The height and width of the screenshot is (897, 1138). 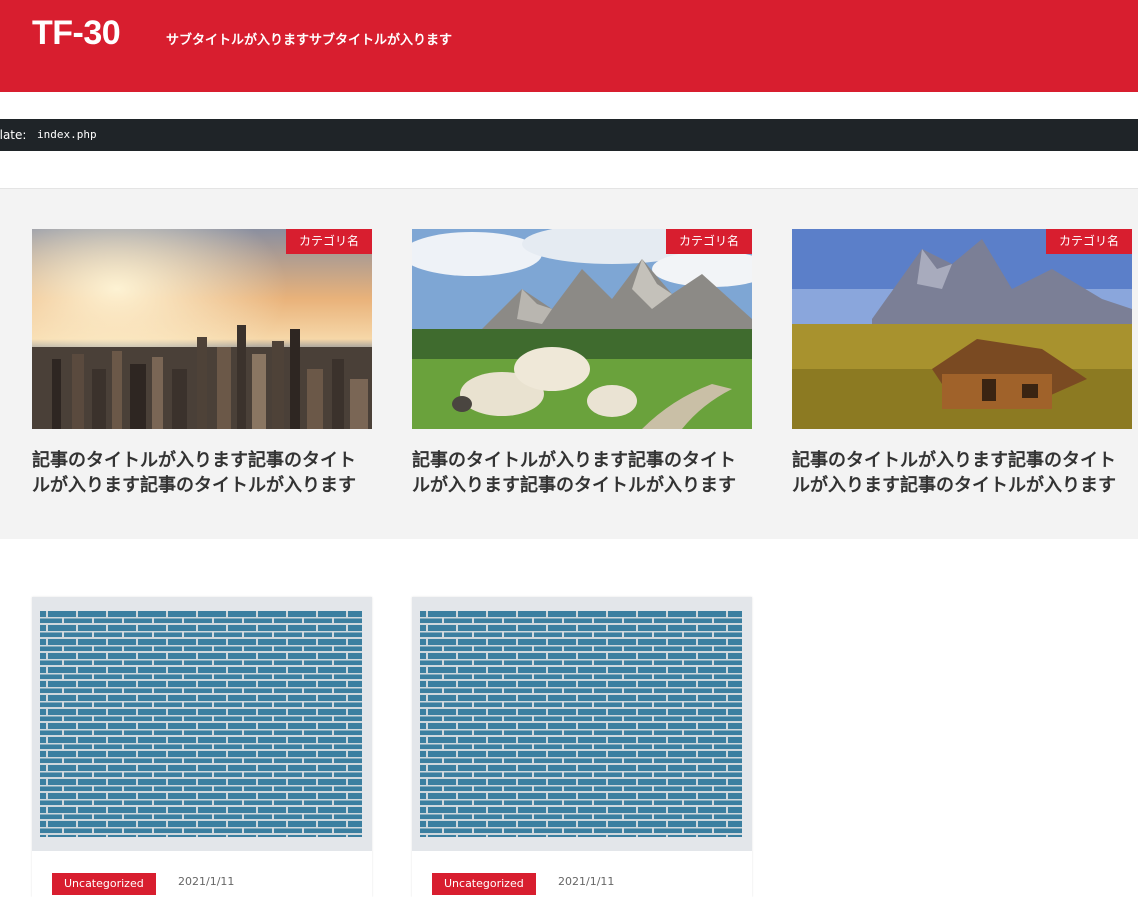 What do you see at coordinates (569, 46) in the screenshot?
I see `site-header: TF-30 サブタイトルが入りますサブタイトルが入ります` at bounding box center [569, 46].